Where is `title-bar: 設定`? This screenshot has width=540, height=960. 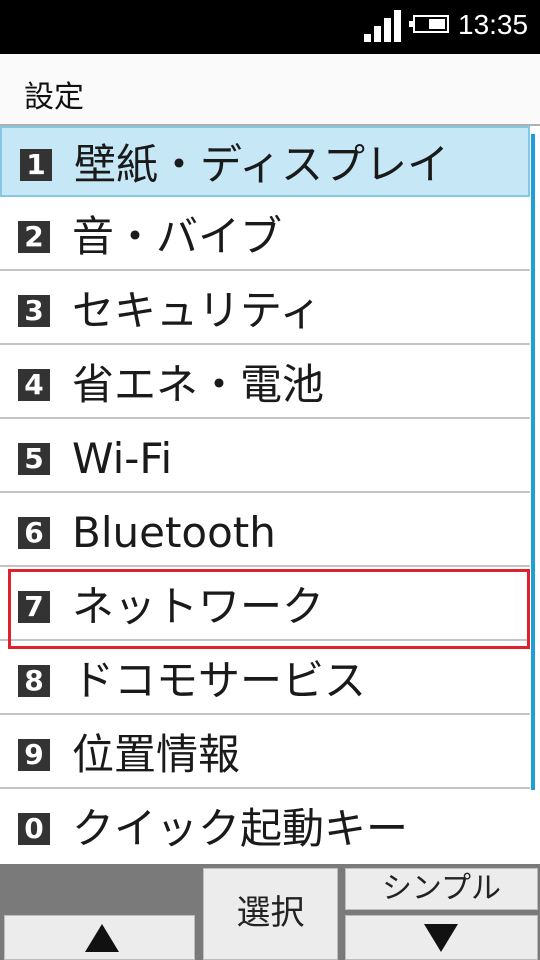
title-bar: 設定 is located at coordinates (270, 90).